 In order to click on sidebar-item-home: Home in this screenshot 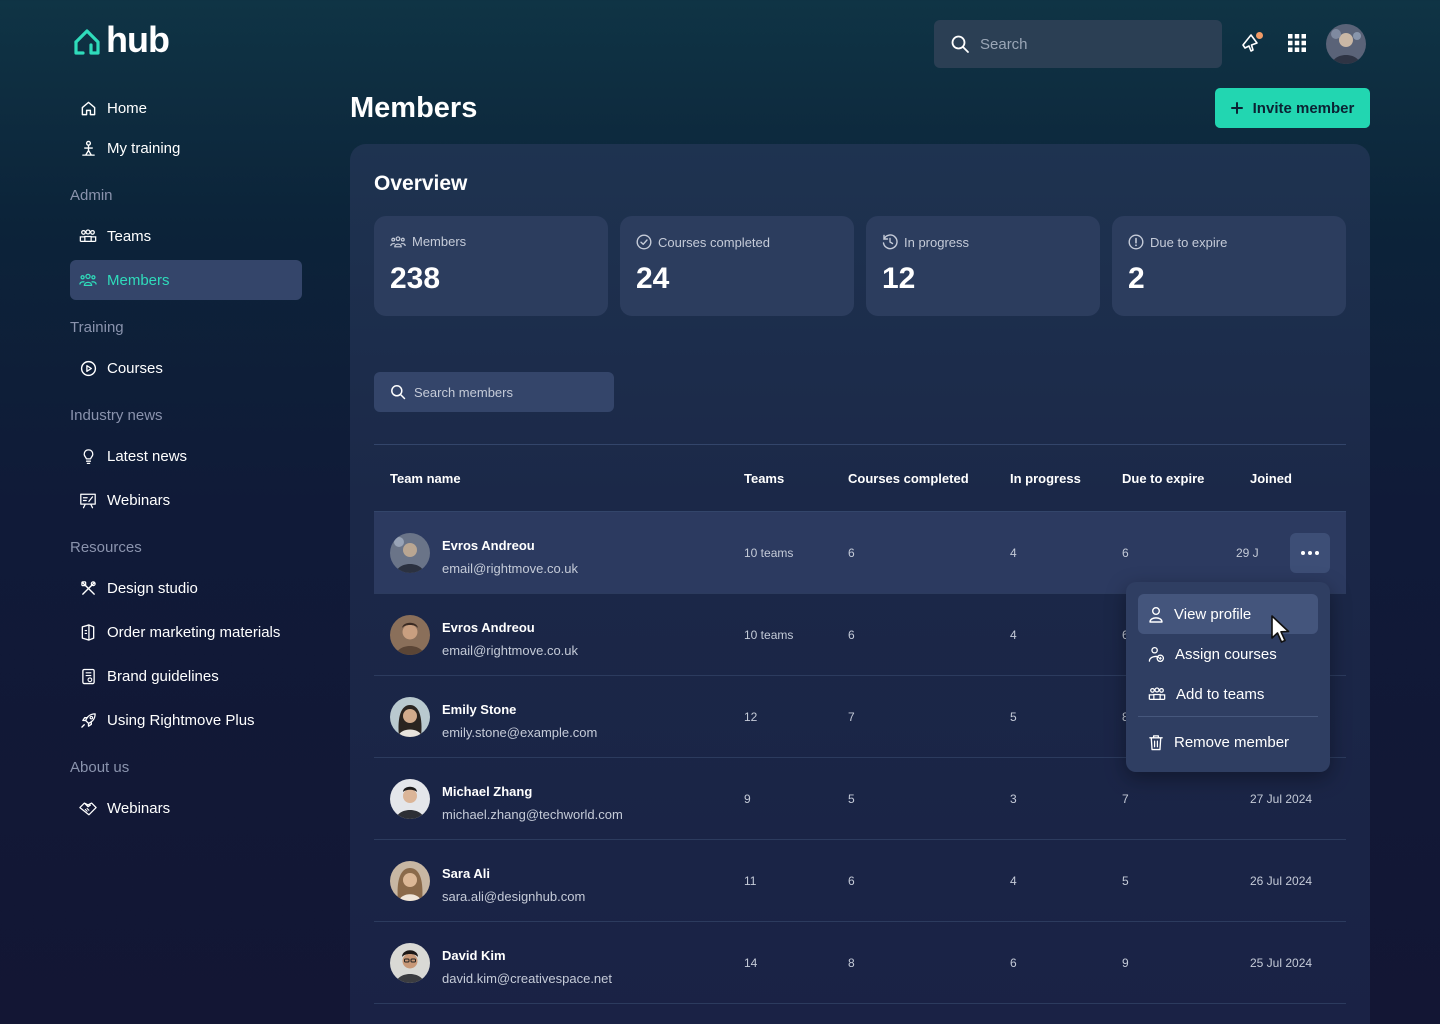, I will do `click(186, 108)`.